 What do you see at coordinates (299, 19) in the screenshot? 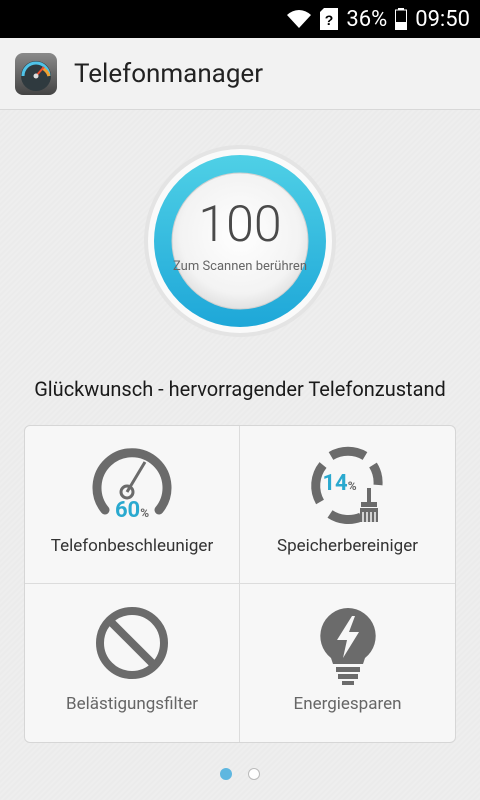
I see `wifi-icon` at bounding box center [299, 19].